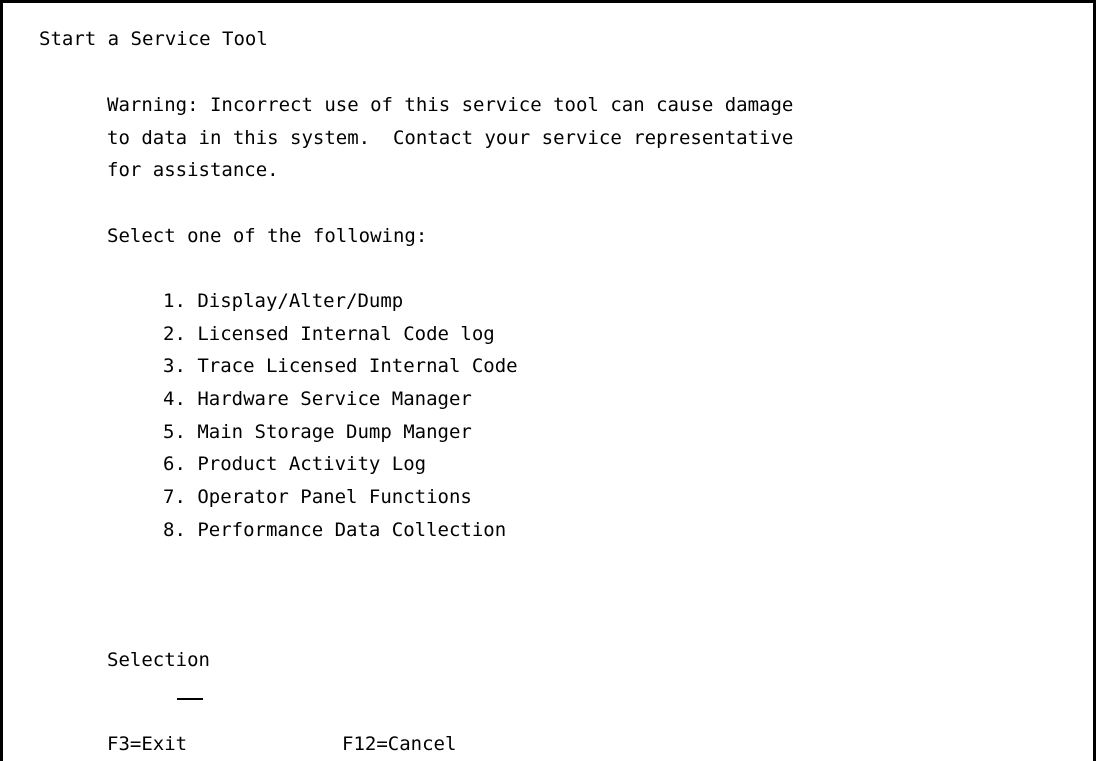 The height and width of the screenshot is (761, 1096). Describe the element at coordinates (147, 744) in the screenshot. I see `f3-exit-key: F3=Exit` at that location.